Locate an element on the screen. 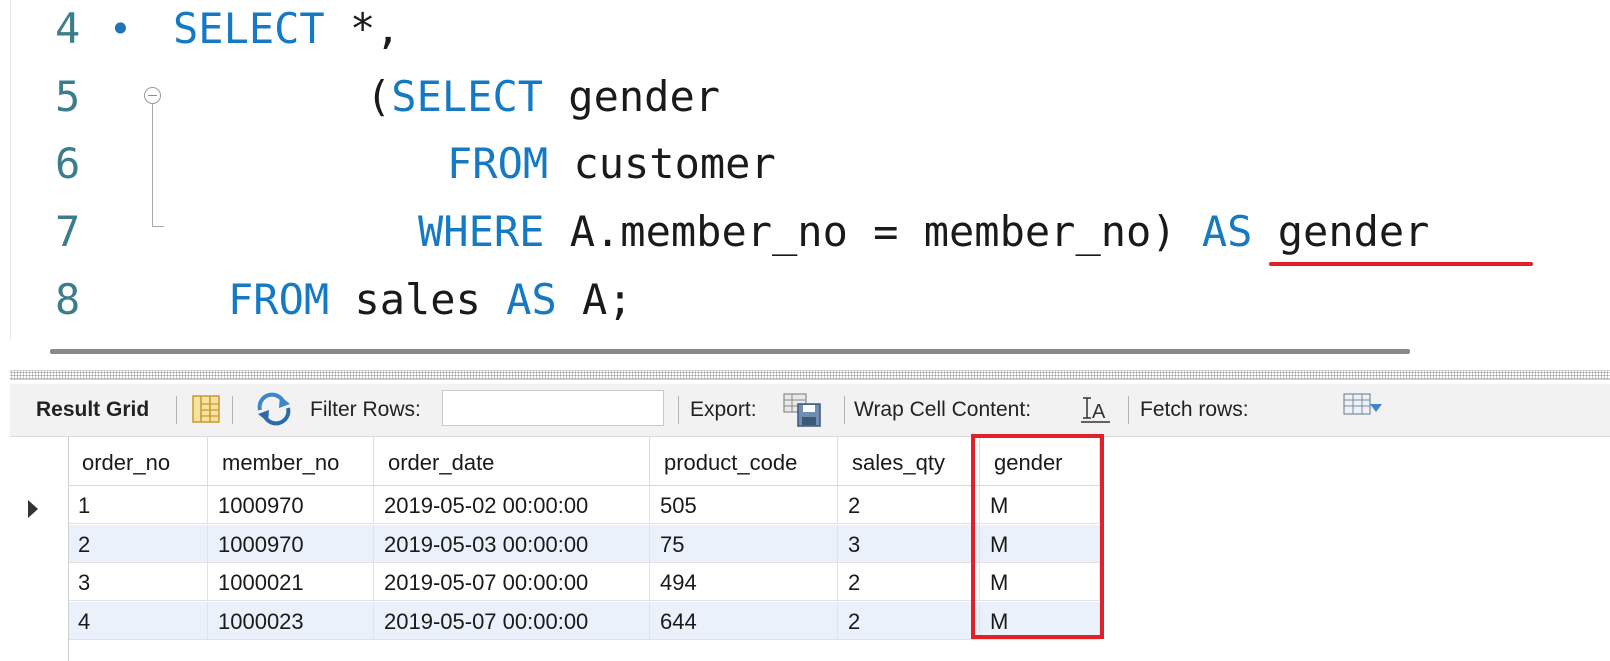  column-header-order-date: order_date is located at coordinates (512, 461).